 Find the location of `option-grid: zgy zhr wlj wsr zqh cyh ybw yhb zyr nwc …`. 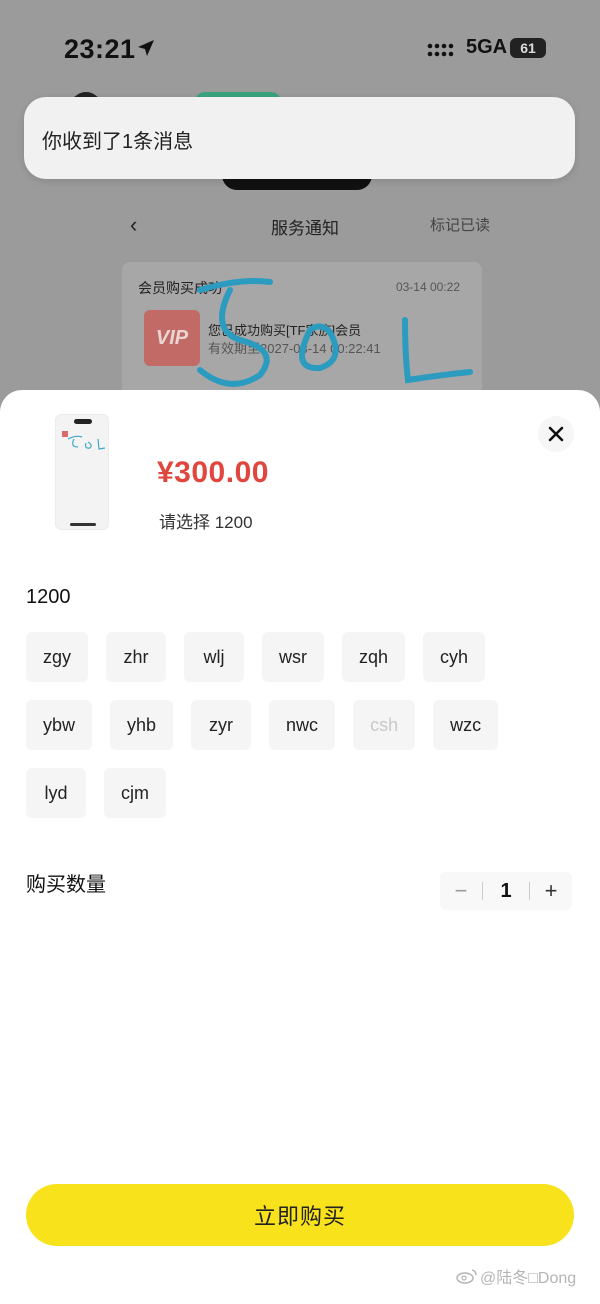

option-grid: zgy zhr wlj wsr zqh cyh ybw yhb zyr nwc … is located at coordinates (306, 734).